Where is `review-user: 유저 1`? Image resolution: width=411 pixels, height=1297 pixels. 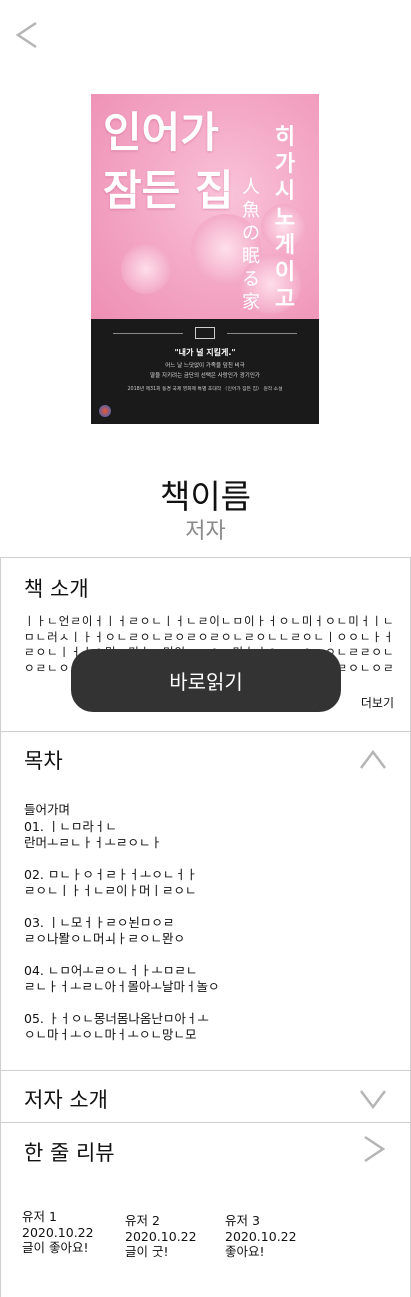 review-user: 유저 1 is located at coordinates (39, 1216).